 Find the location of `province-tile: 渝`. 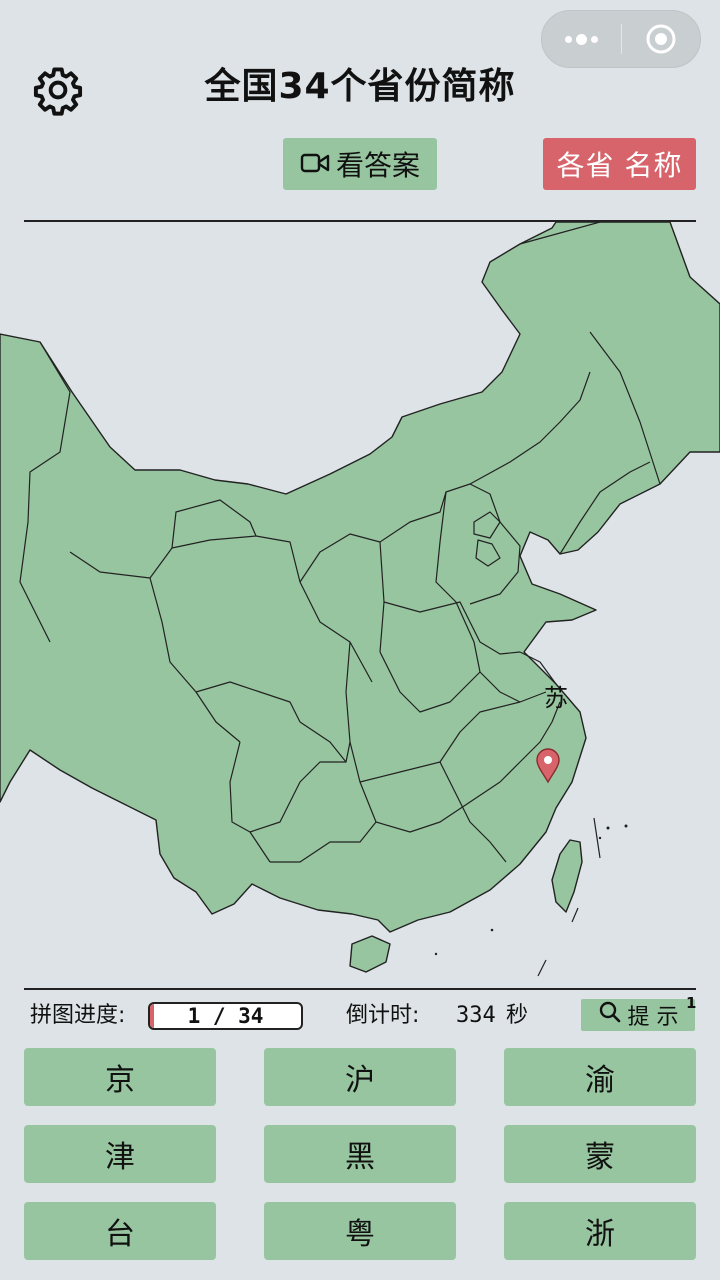

province-tile: 渝 is located at coordinates (600, 1077).